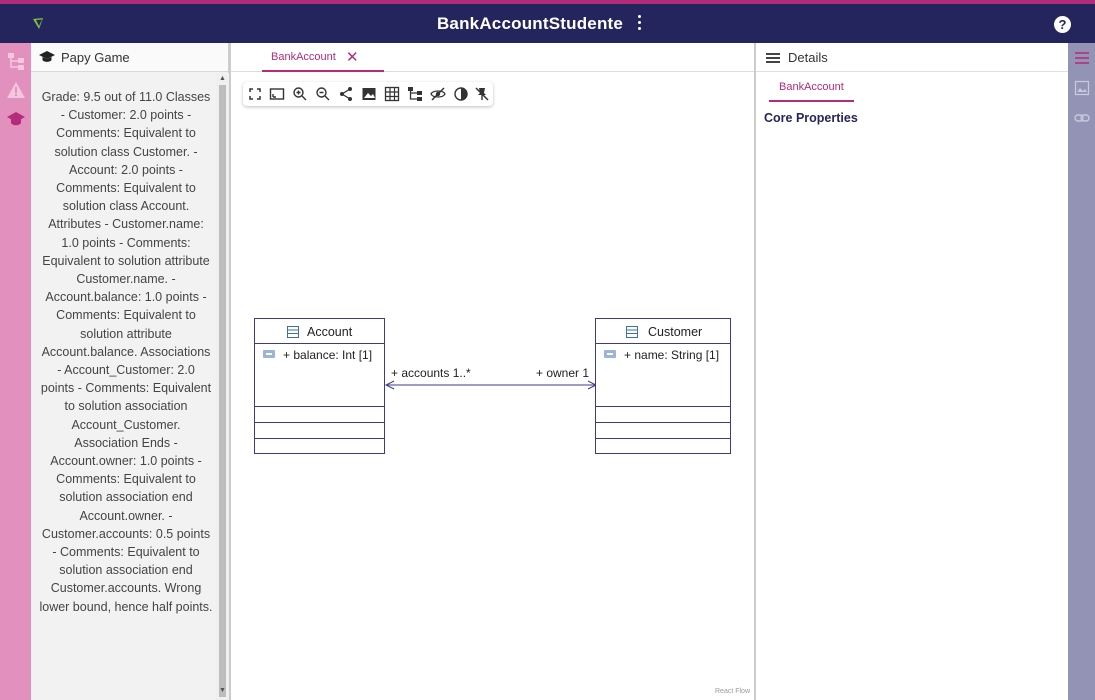  Describe the element at coordinates (392, 94) in the screenshot. I see `grid-icon` at that location.